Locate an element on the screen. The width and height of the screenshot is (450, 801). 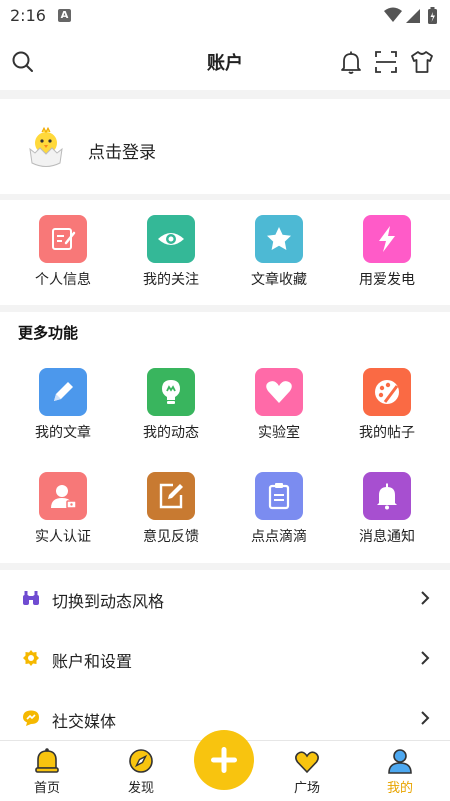
func-my-posts: 我的帖子 is located at coordinates (387, 405).